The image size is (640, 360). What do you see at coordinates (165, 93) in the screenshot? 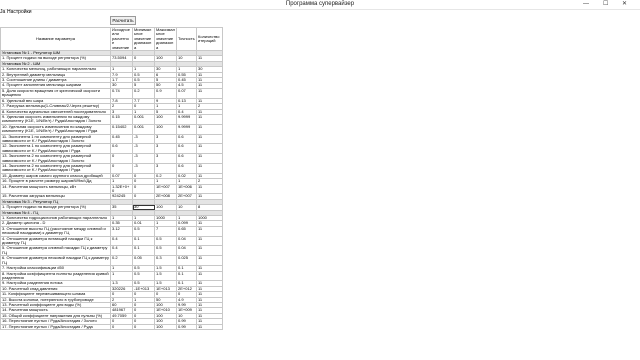
I see `max-cell: 0.9` at bounding box center [165, 93].